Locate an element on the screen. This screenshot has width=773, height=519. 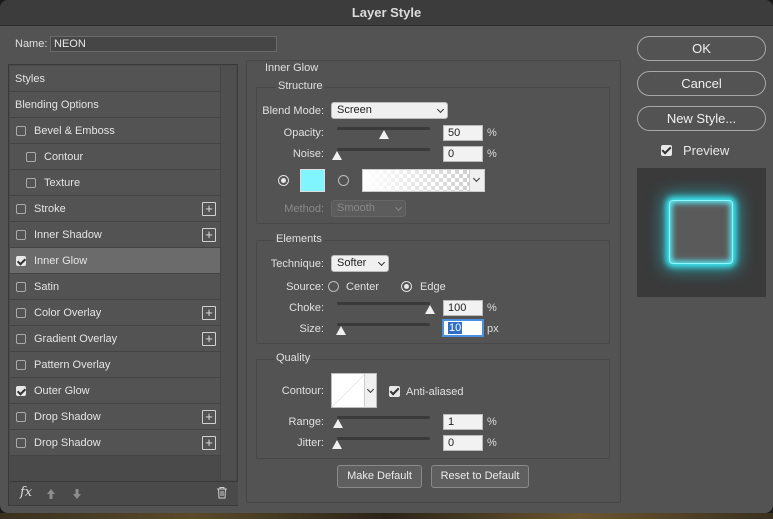
anti-aliased-checkbox is located at coordinates (394, 391).